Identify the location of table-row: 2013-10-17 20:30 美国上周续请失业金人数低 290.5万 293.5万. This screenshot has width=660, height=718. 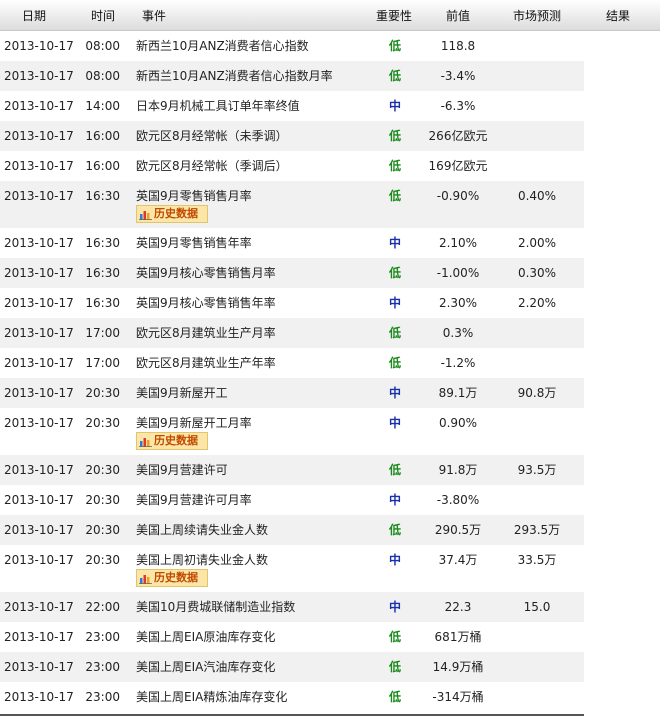
(292, 530).